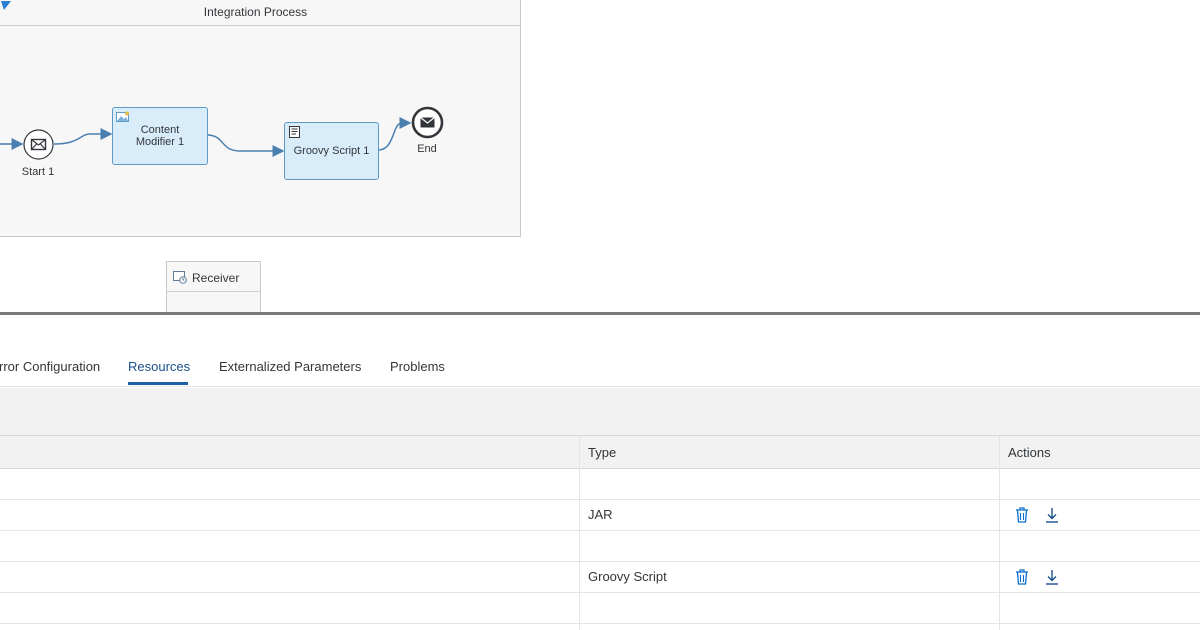 The width and height of the screenshot is (1200, 630). What do you see at coordinates (160, 142) in the screenshot?
I see `content-modifier-label-line2: Modifier 1` at bounding box center [160, 142].